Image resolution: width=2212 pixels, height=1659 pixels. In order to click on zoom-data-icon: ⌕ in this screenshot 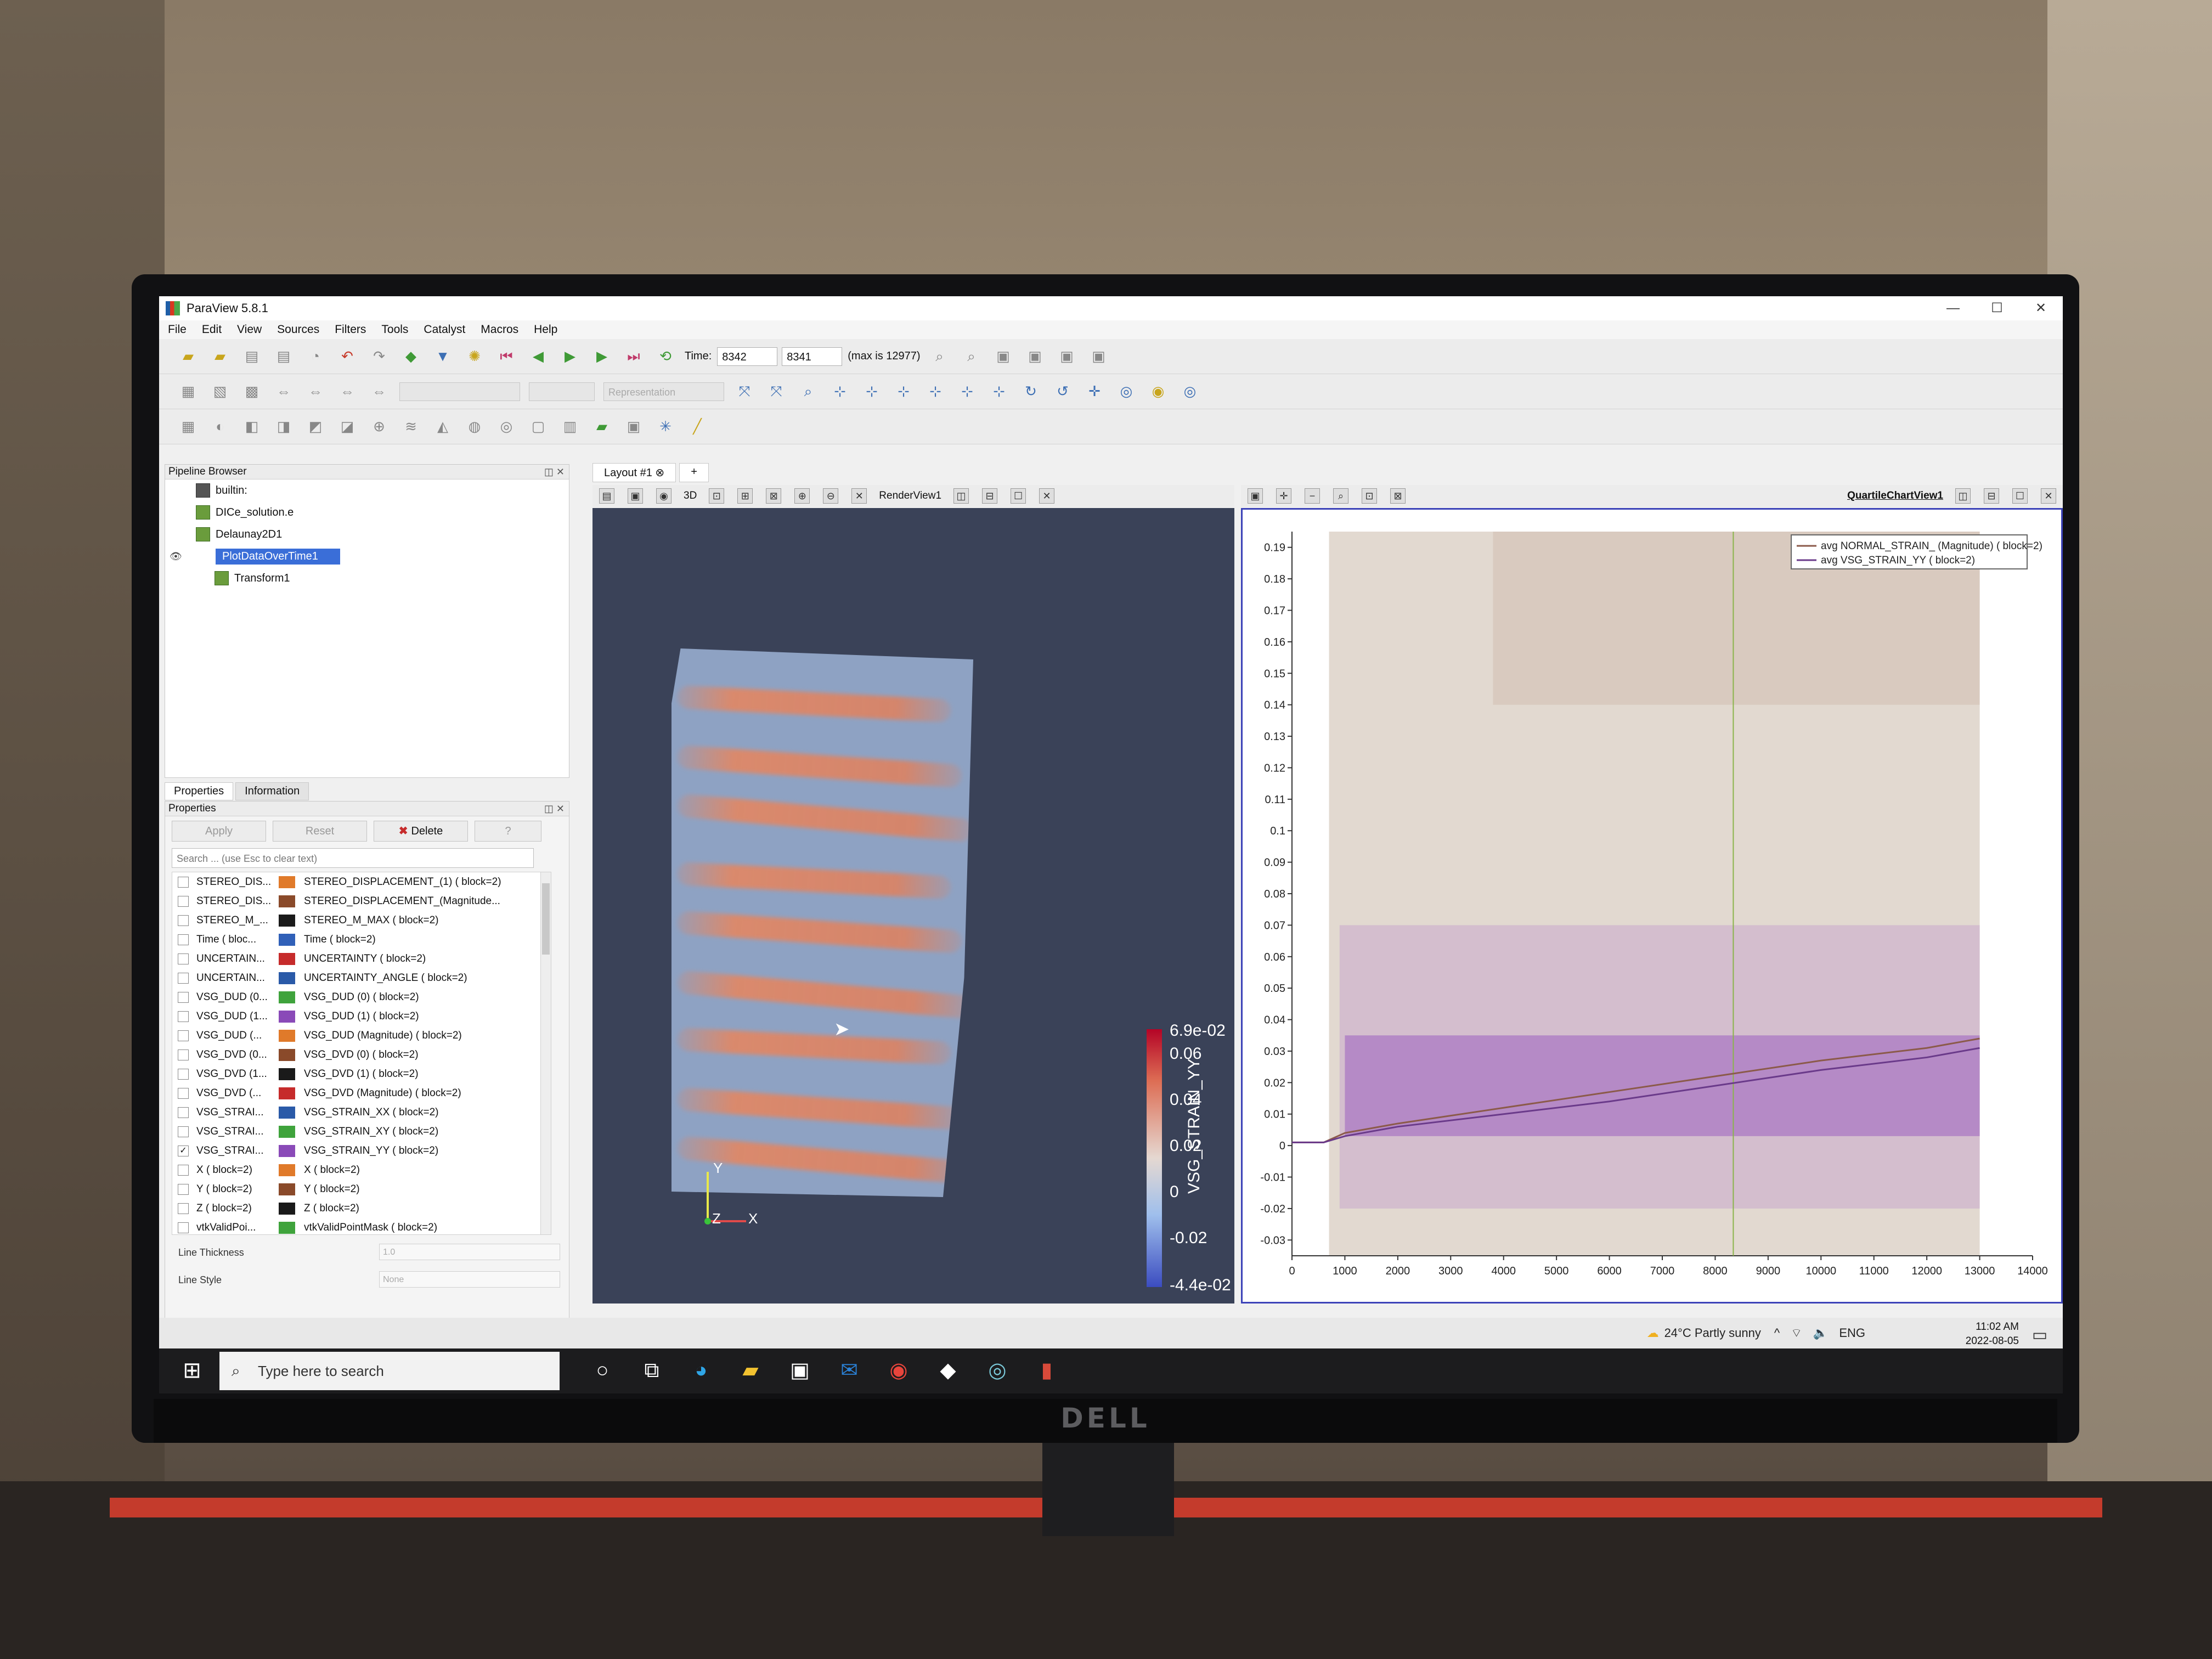, I will do `click(940, 356)`.